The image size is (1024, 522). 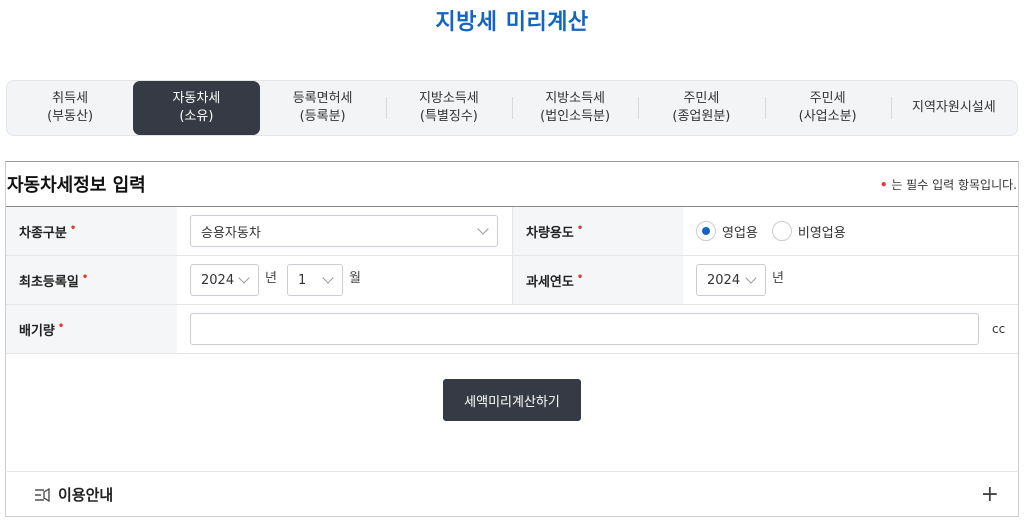 I want to click on displacement-label: 배기량 •, so click(x=91, y=329).